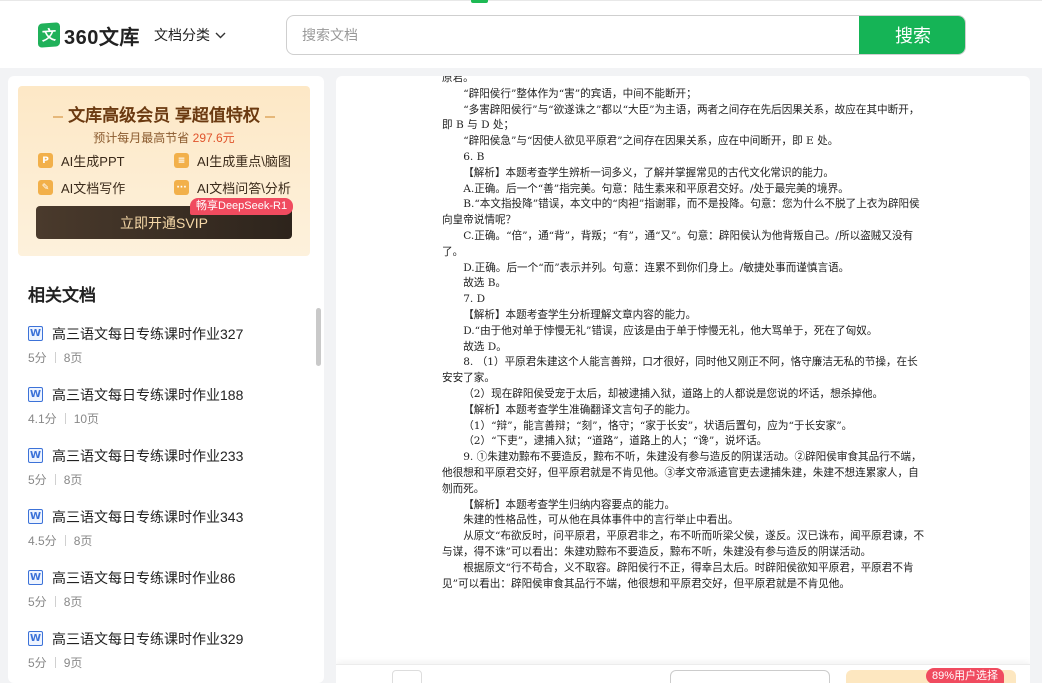 The height and width of the screenshot is (683, 1042). I want to click on search-input, so click(573, 35).